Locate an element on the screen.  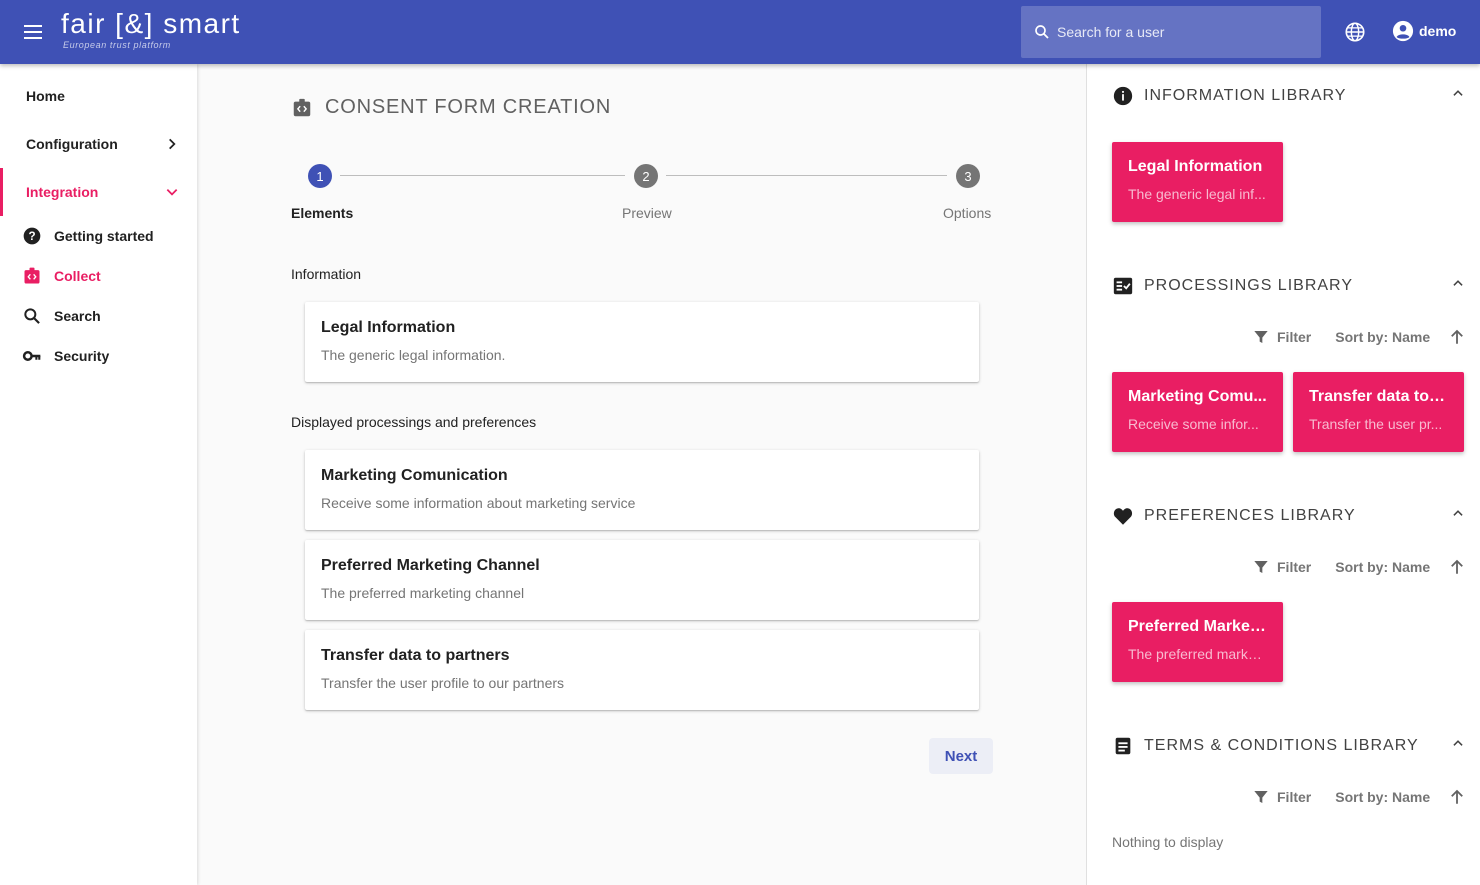
menu-icon is located at coordinates (34, 32).